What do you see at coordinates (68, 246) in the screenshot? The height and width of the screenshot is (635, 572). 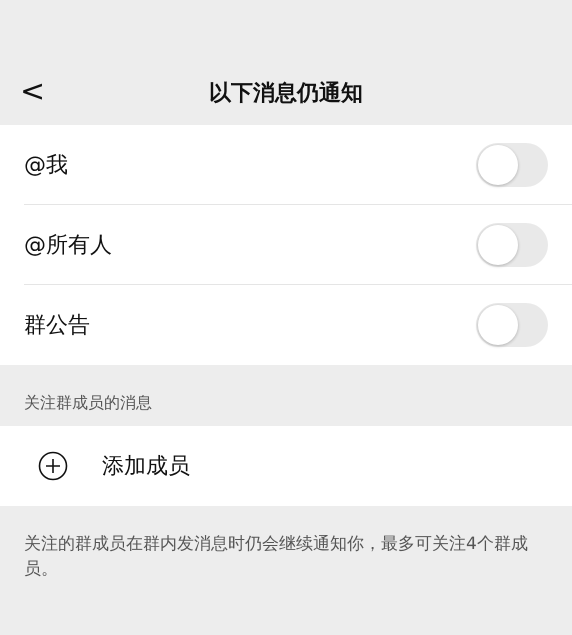 I see `setting-label: @所有人` at bounding box center [68, 246].